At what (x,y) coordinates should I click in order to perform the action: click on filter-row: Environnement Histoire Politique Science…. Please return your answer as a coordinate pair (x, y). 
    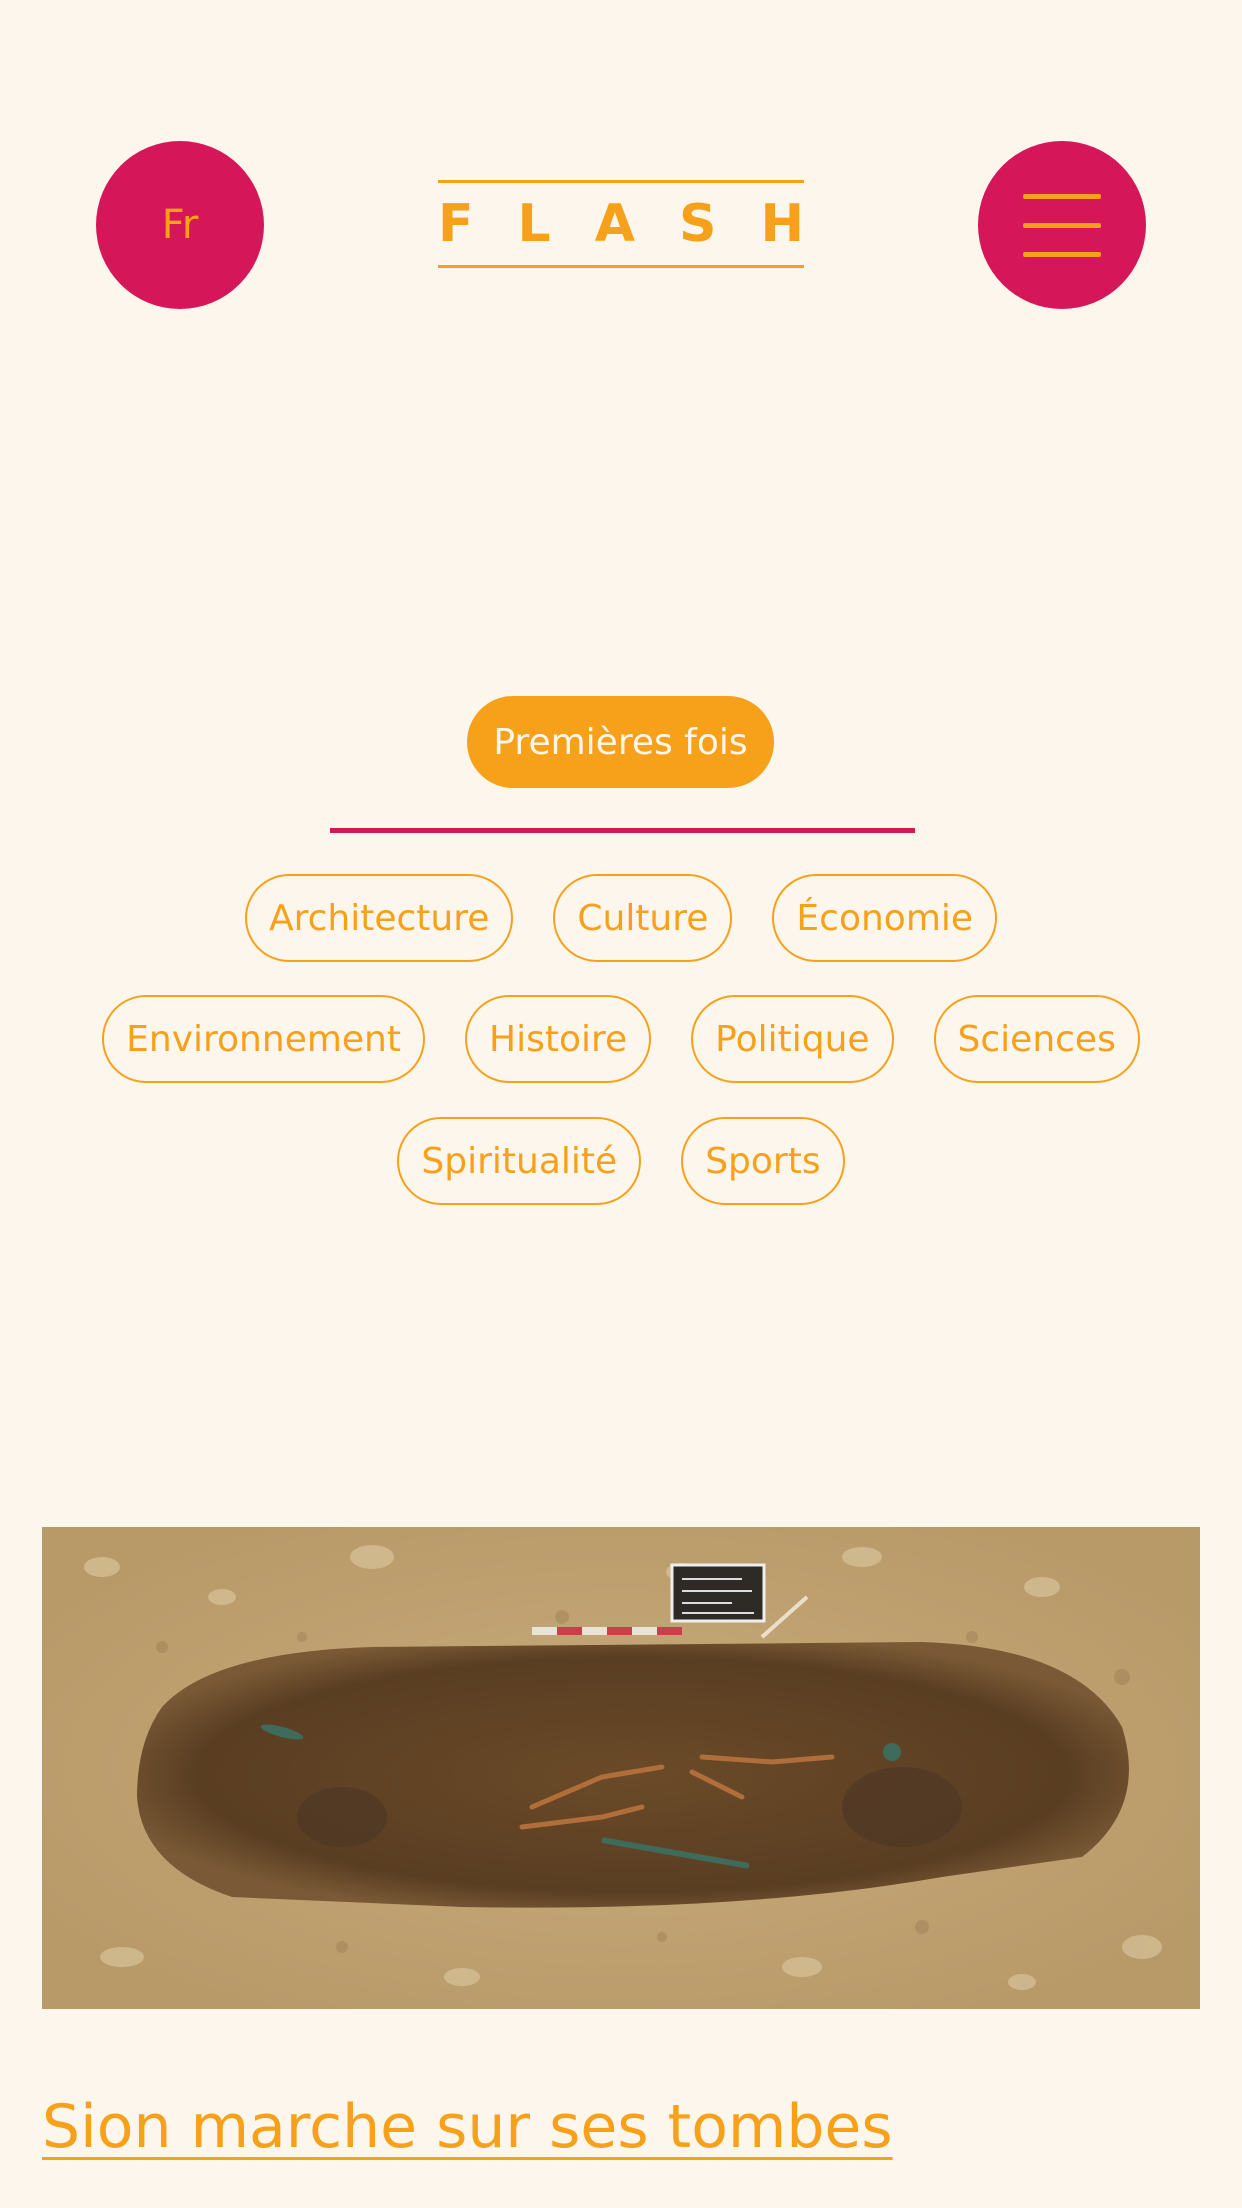
    Looking at the image, I should click on (621, 1039).